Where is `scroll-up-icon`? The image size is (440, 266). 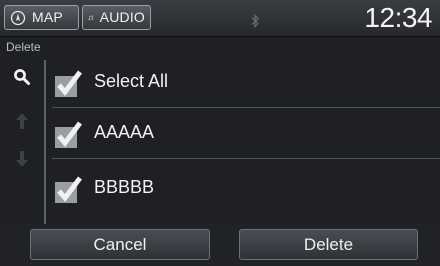
scroll-up-icon is located at coordinates (22, 121).